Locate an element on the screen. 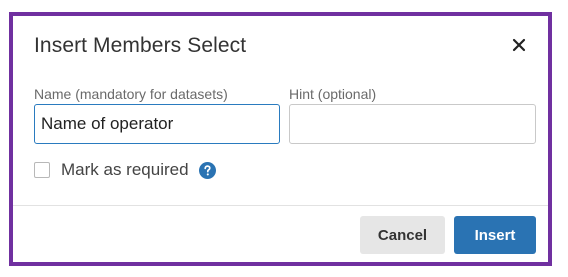 Image resolution: width=568 pixels, height=277 pixels. close-icon is located at coordinates (519, 45).